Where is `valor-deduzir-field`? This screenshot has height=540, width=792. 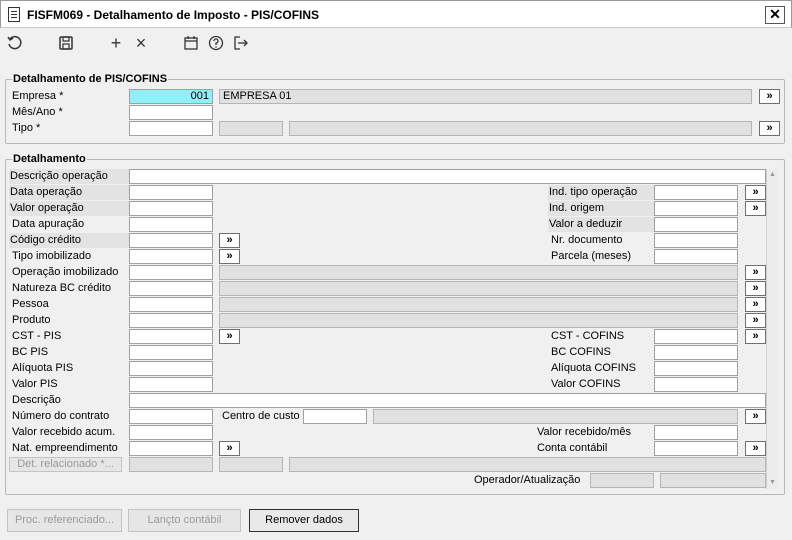
valor-deduzir-field is located at coordinates (696, 224).